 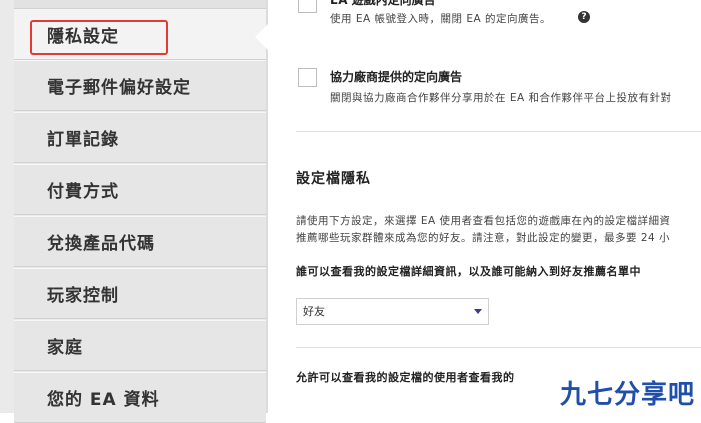 I want to click on sidebar-item-label: 電子郵件偏好設定, so click(x=119, y=88).